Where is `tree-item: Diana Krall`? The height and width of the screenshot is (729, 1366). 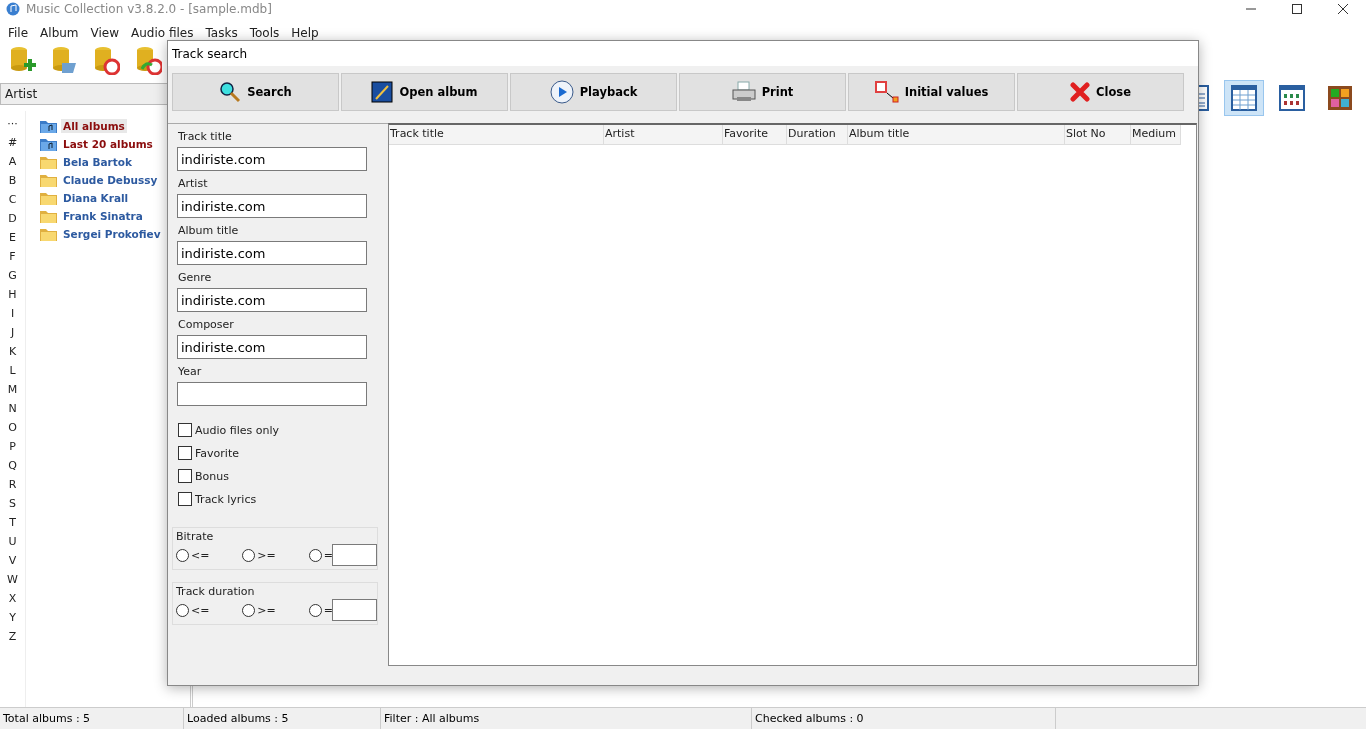 tree-item: Diana Krall is located at coordinates (96, 198).